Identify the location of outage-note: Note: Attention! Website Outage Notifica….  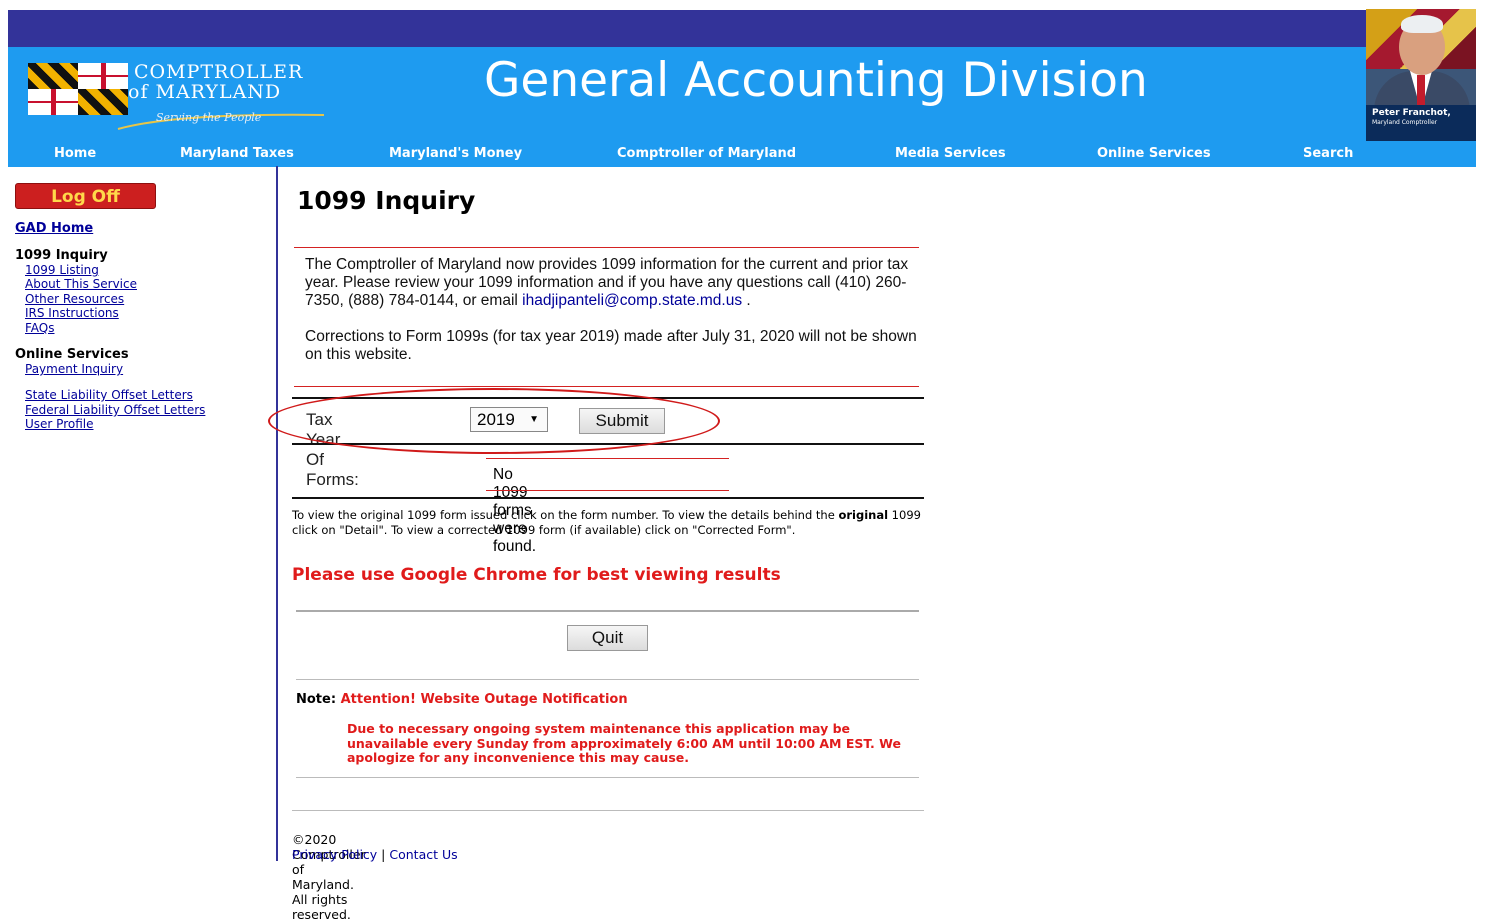
(462, 699).